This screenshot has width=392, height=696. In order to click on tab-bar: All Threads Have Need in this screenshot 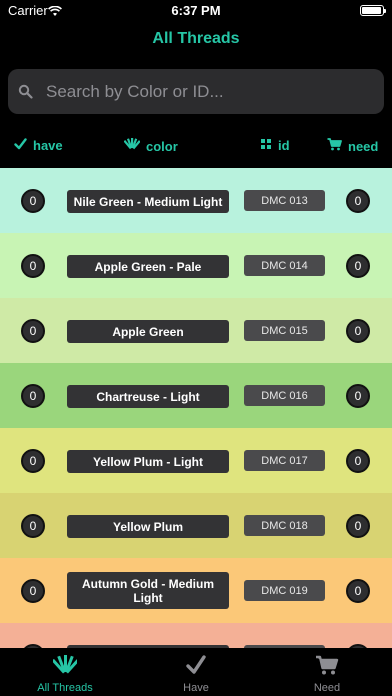, I will do `click(196, 672)`.